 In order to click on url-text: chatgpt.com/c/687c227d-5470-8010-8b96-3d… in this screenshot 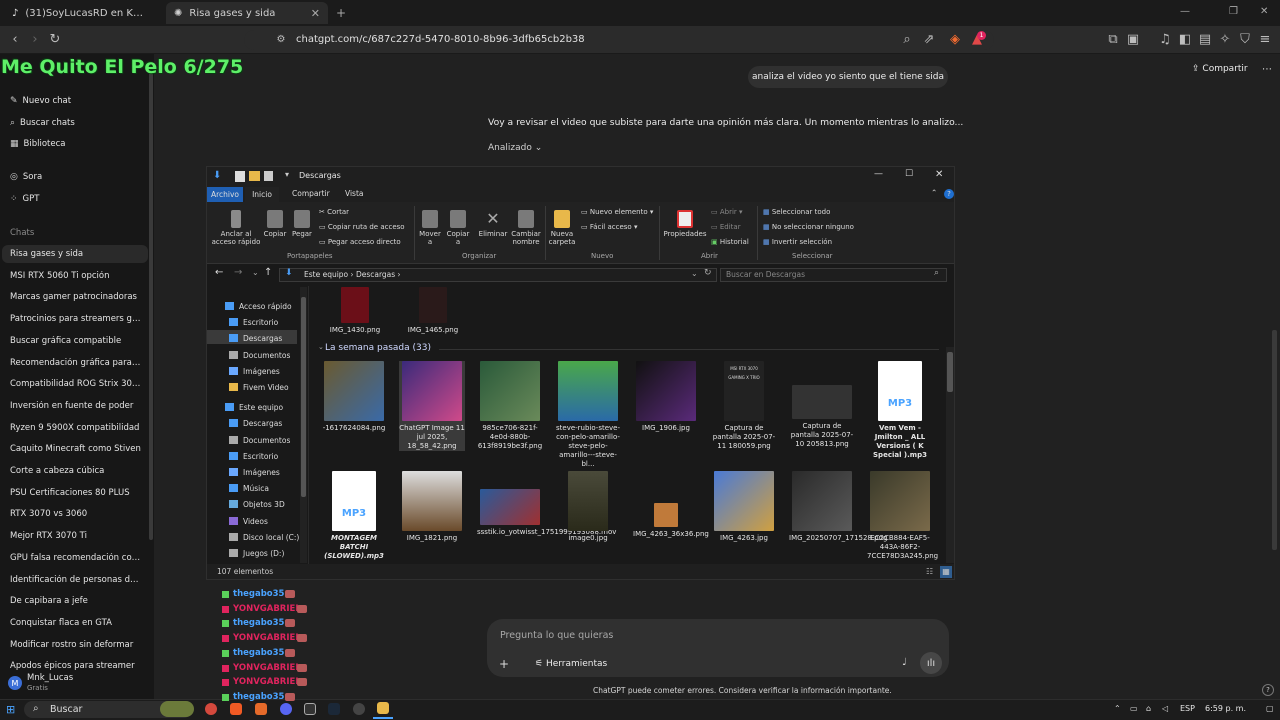, I will do `click(440, 39)`.